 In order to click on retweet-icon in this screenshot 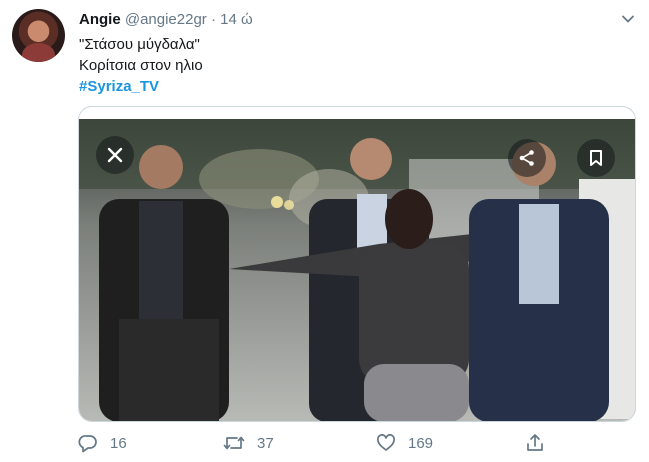, I will do `click(234, 443)`.